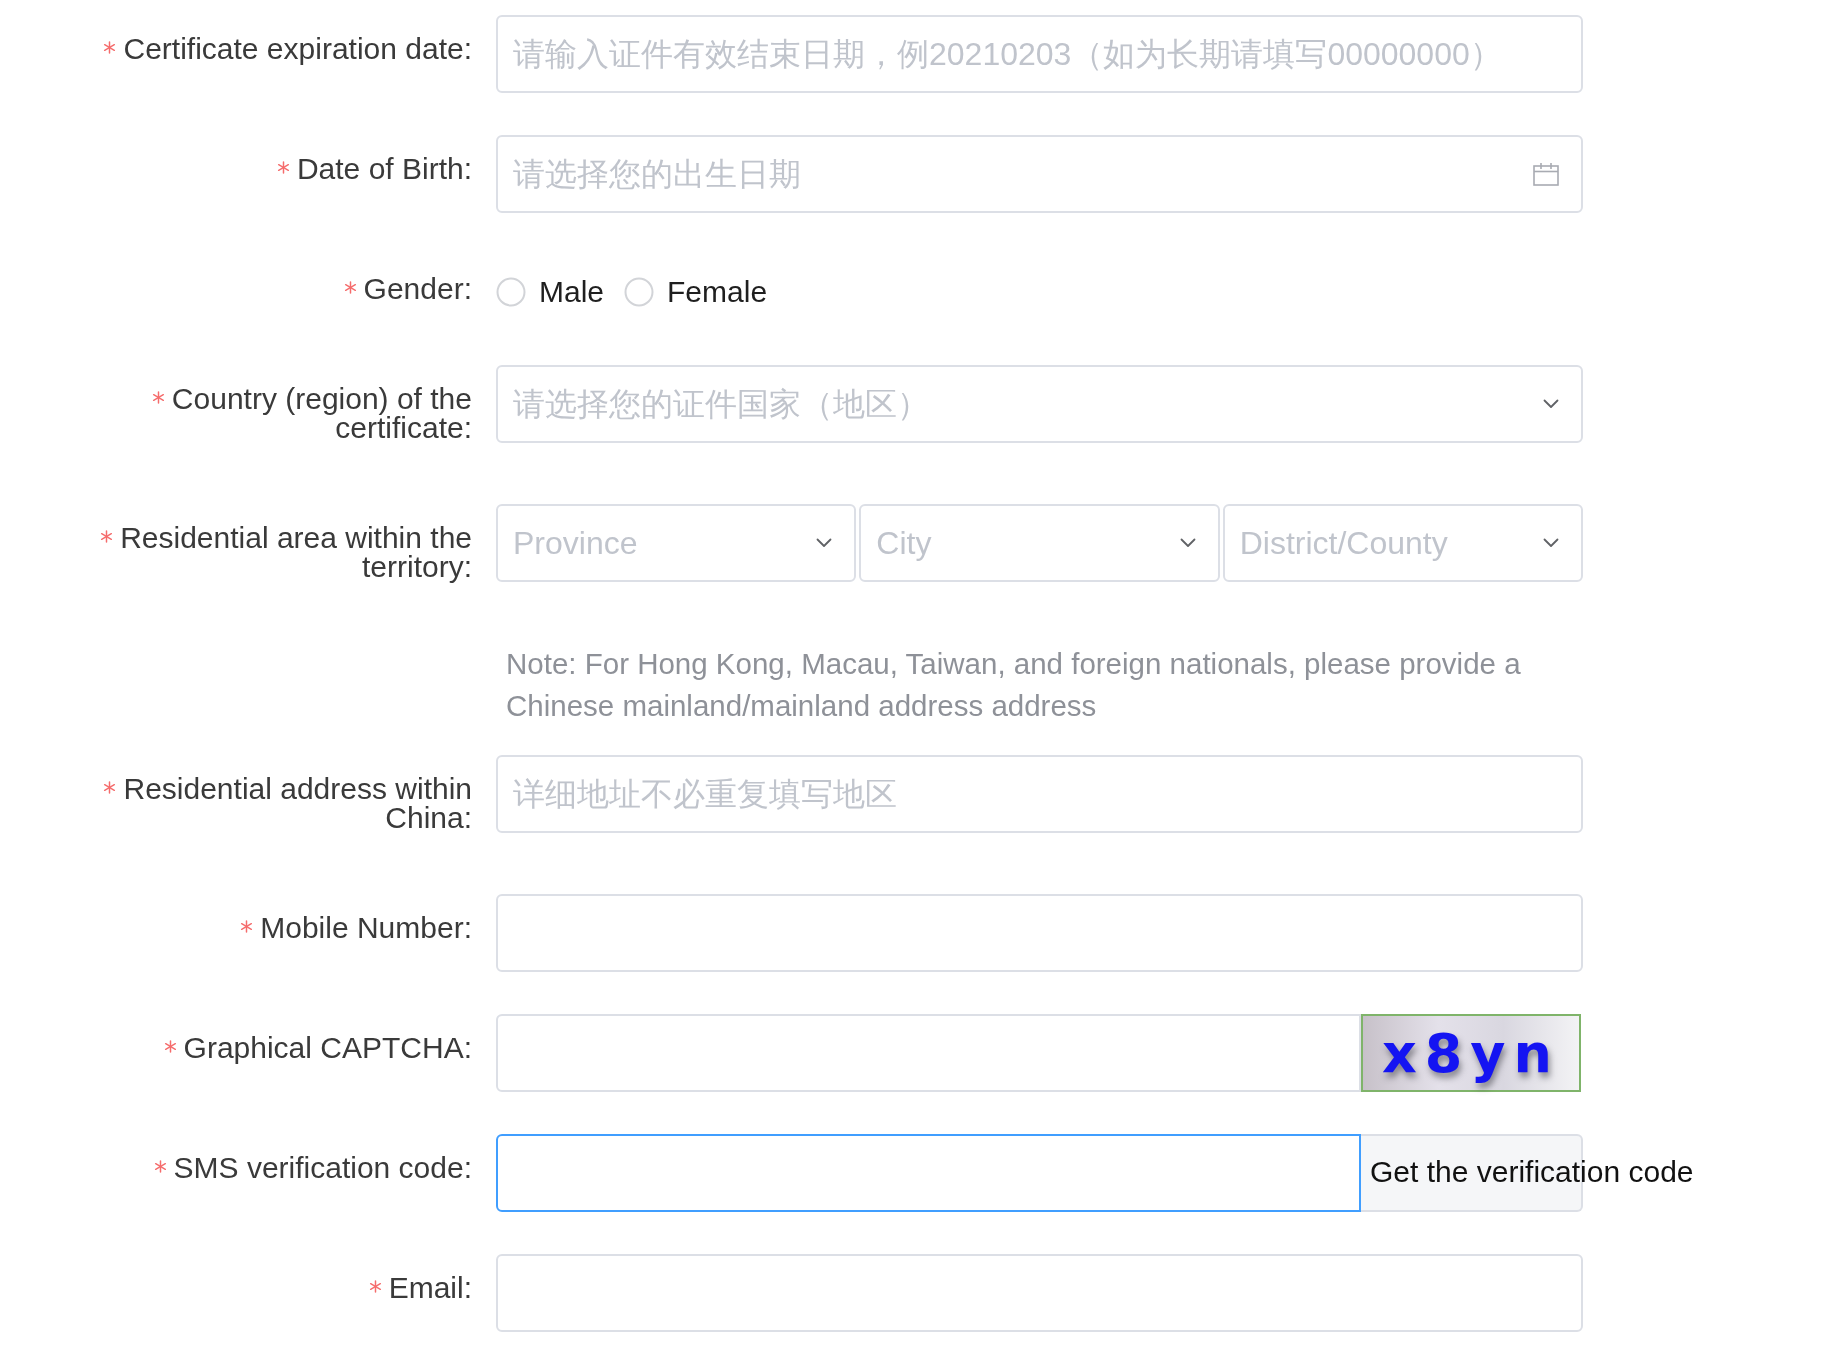 This screenshot has width=1832, height=1368. I want to click on select-field: District/County, so click(1402, 543).